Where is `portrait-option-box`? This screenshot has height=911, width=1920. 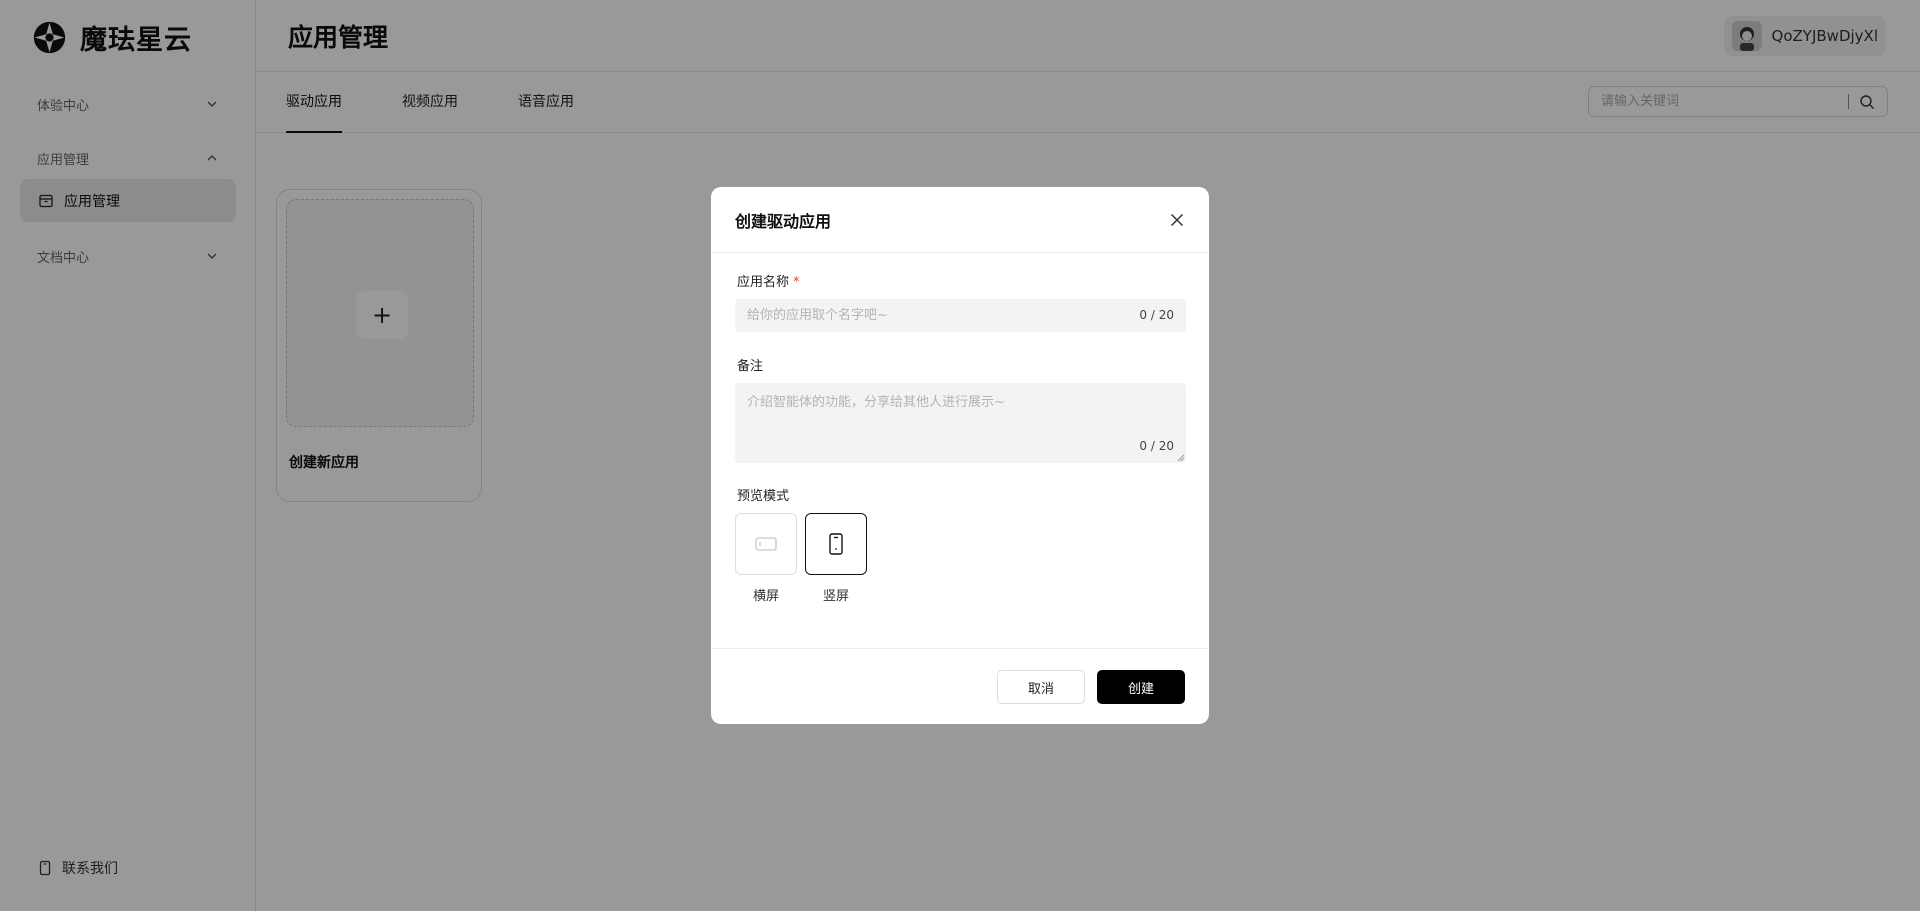 portrait-option-box is located at coordinates (836, 544).